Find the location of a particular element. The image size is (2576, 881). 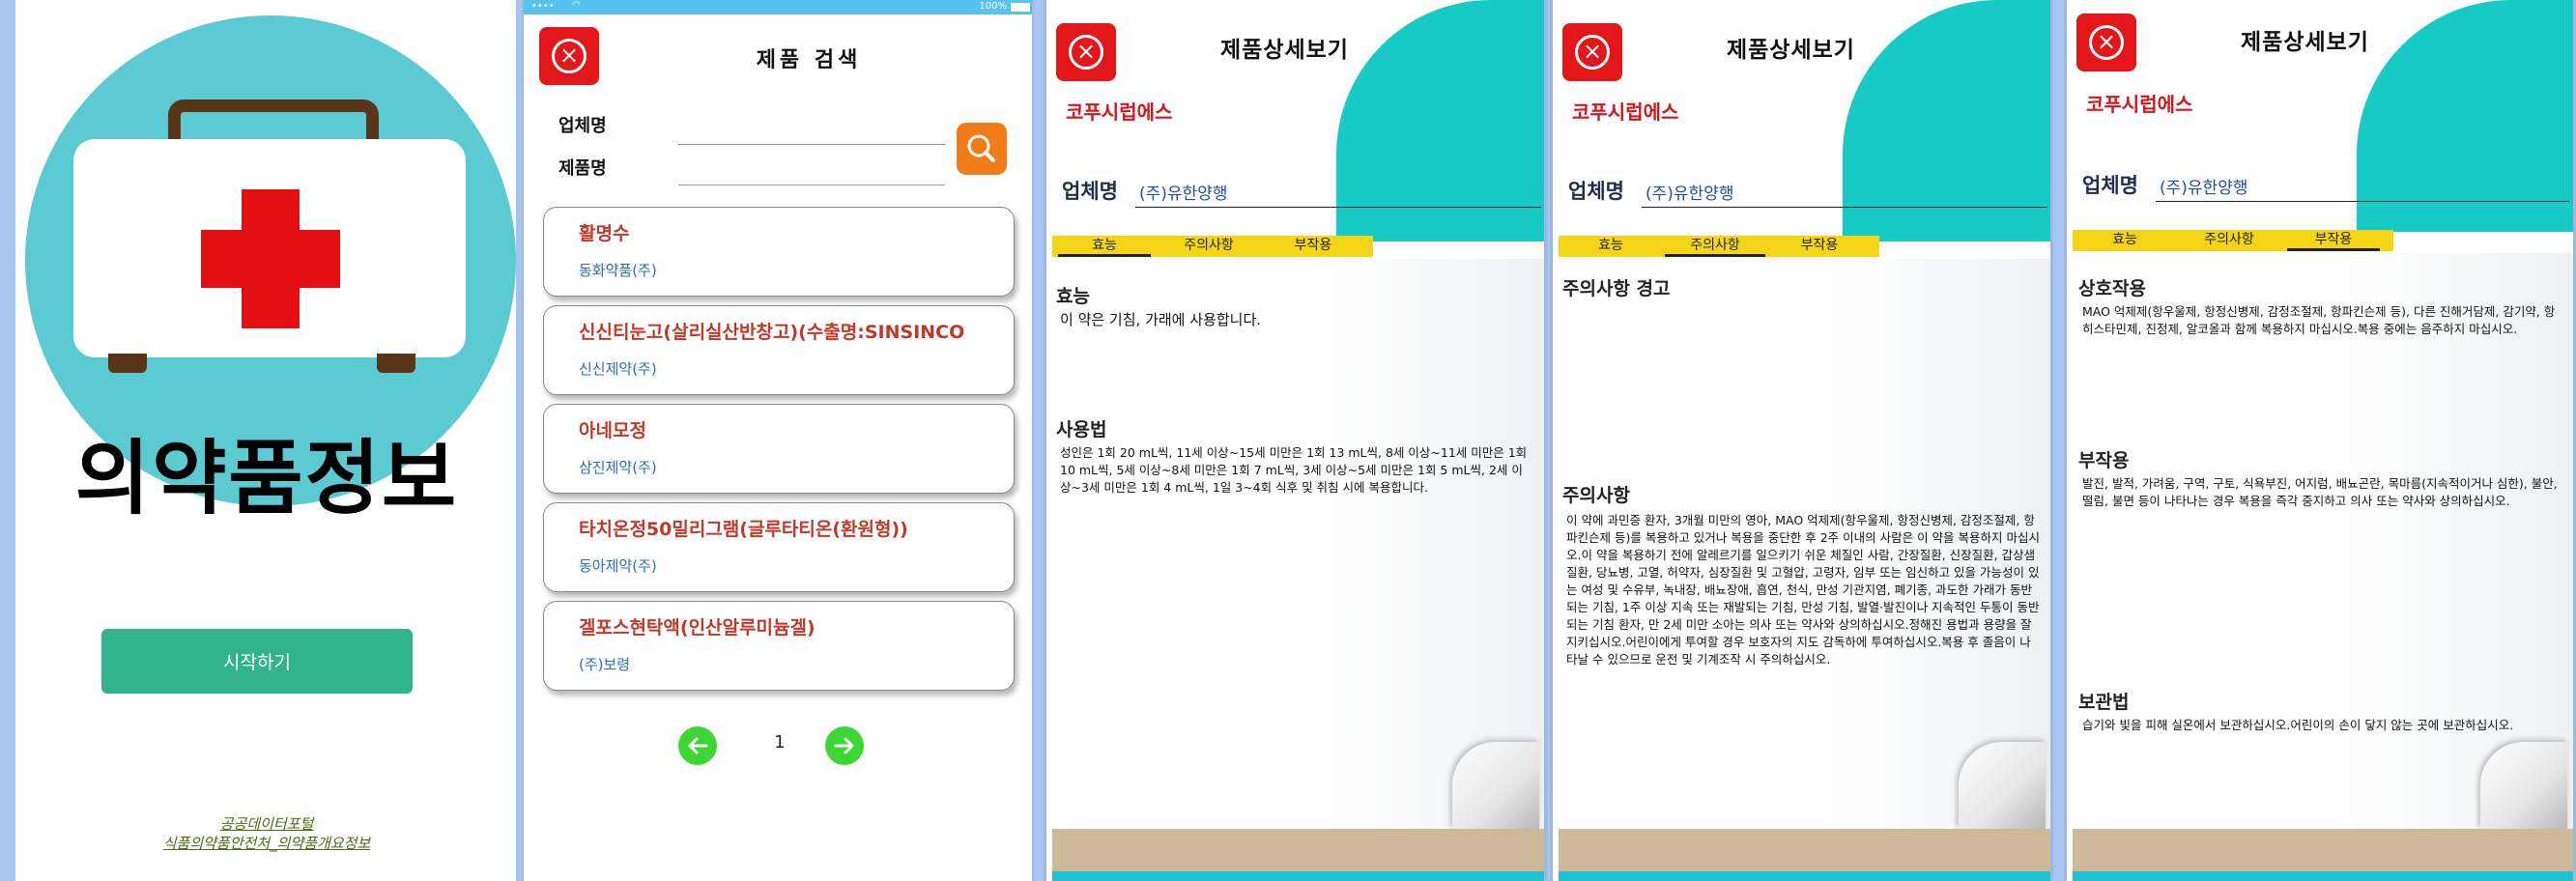

product-input is located at coordinates (812, 172).